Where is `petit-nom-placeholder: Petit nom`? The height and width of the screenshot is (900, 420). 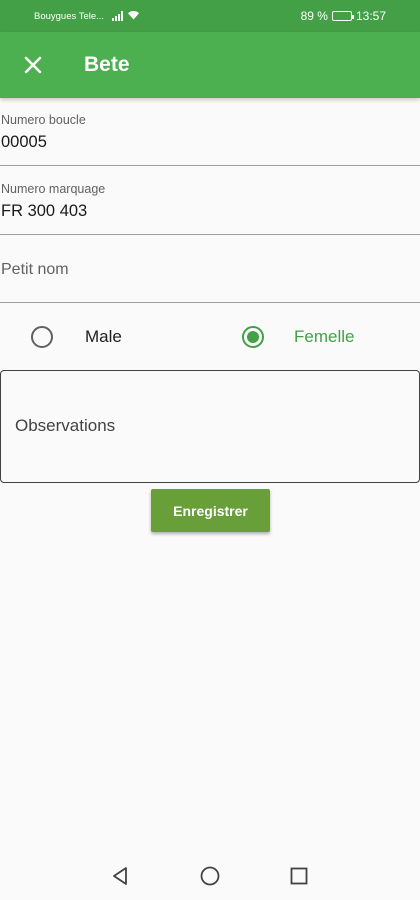
petit-nom-placeholder: Petit nom is located at coordinates (35, 270).